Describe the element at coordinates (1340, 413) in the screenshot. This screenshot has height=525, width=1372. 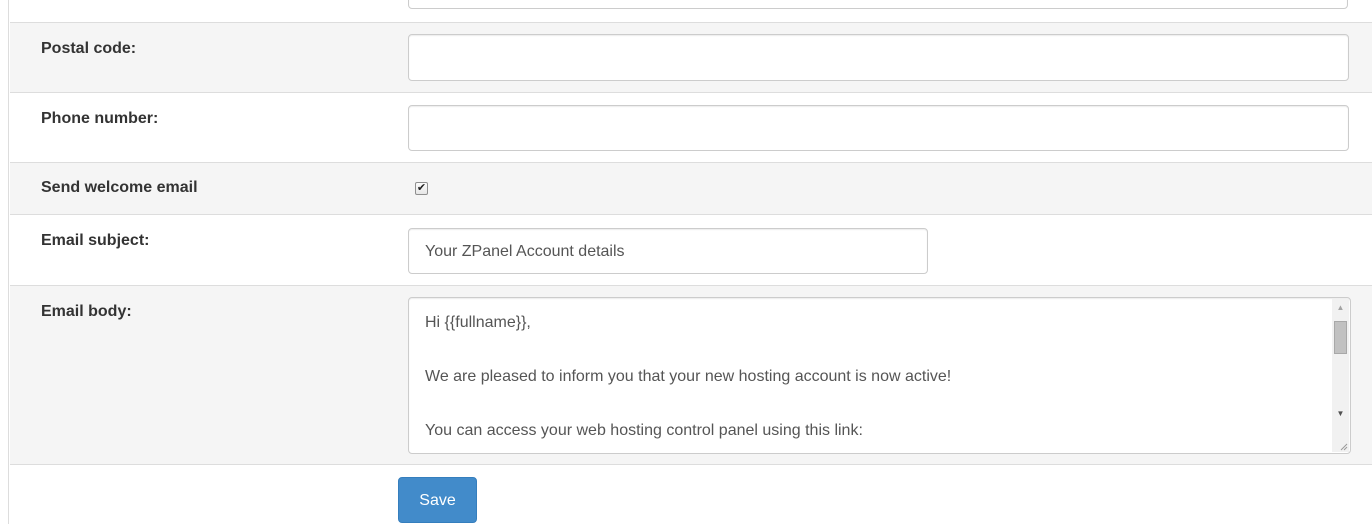
I see `scroll-down-arrow-icon: ▼` at that location.